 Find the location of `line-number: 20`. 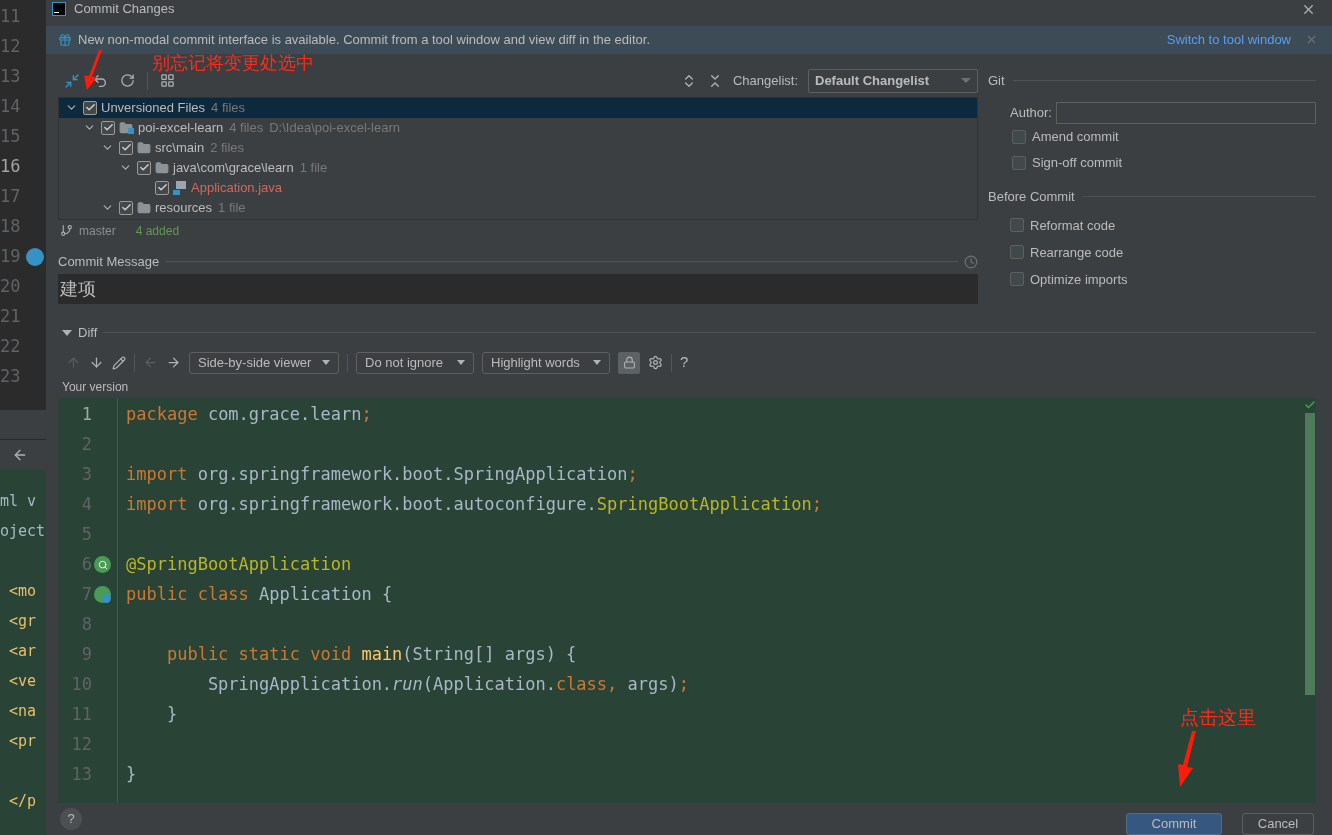

line-number: 20 is located at coordinates (10, 287).